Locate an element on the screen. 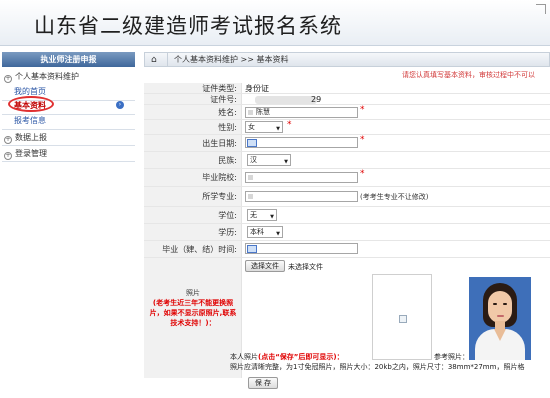 This screenshot has width=550, height=398. page-title: 山东省二级建造师考试报名系统 is located at coordinates (188, 26).